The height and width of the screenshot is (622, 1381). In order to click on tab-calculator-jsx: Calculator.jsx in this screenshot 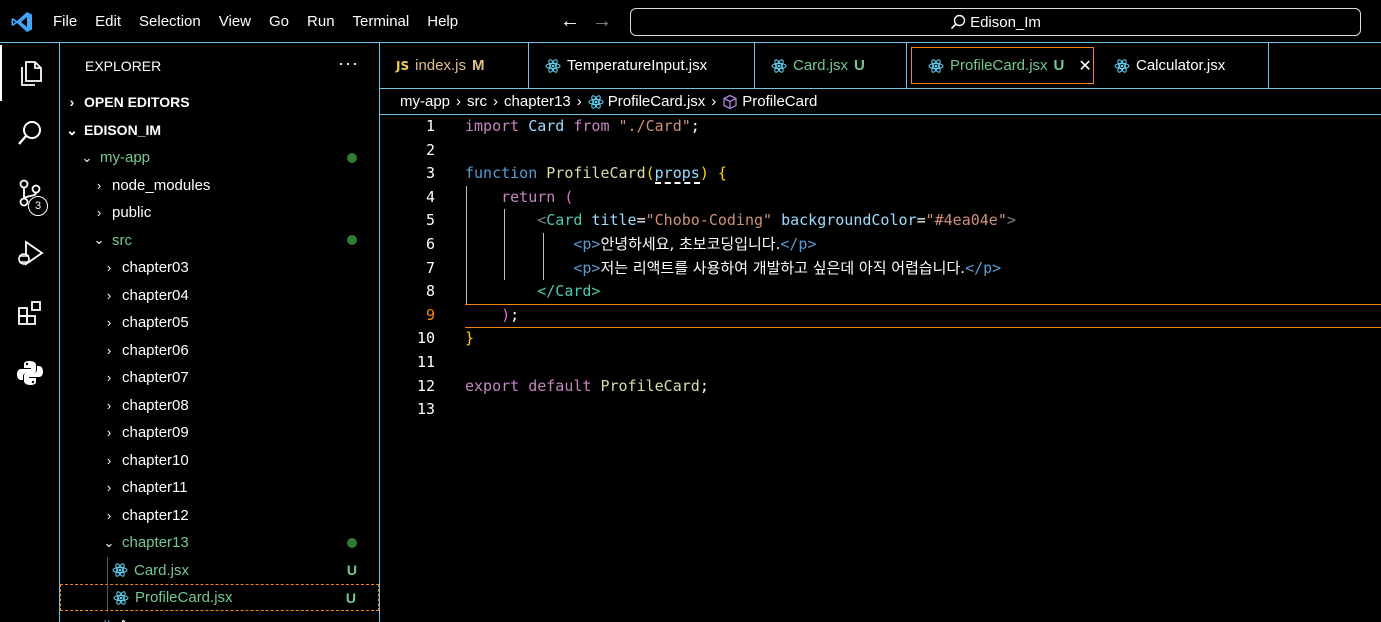, I will do `click(1183, 65)`.